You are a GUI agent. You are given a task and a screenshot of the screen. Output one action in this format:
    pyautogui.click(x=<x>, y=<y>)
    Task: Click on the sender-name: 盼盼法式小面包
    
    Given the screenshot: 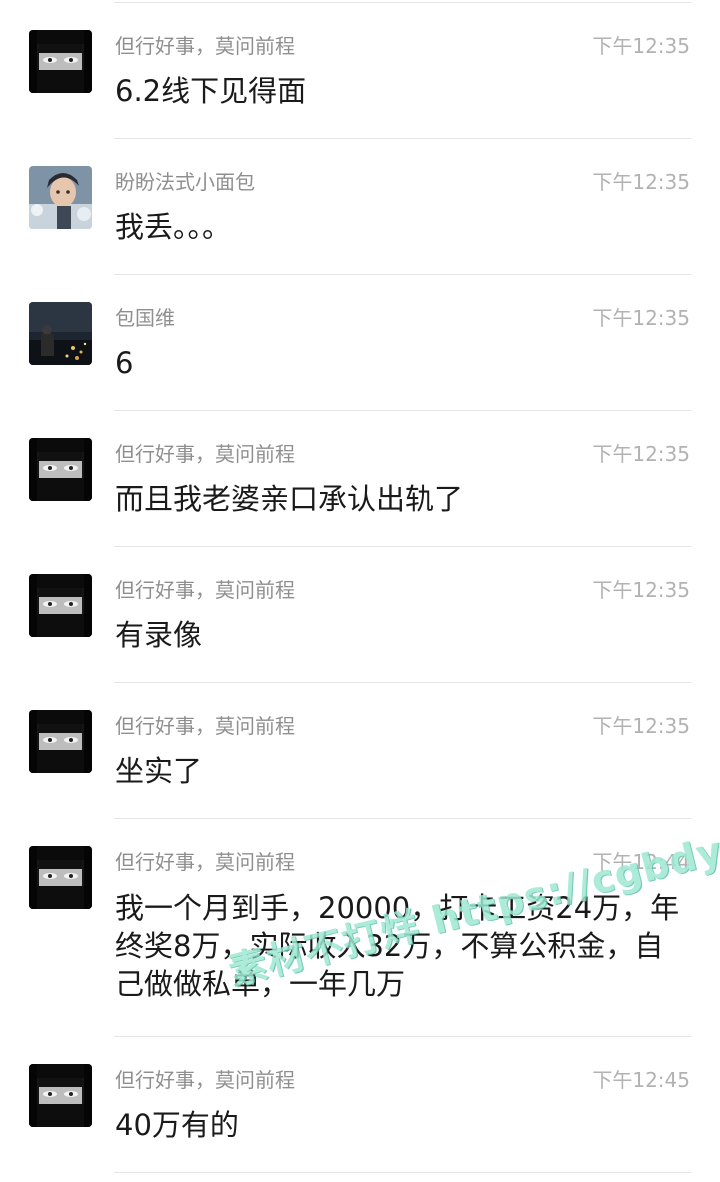 What is the action you would take?
    pyautogui.click(x=185, y=182)
    